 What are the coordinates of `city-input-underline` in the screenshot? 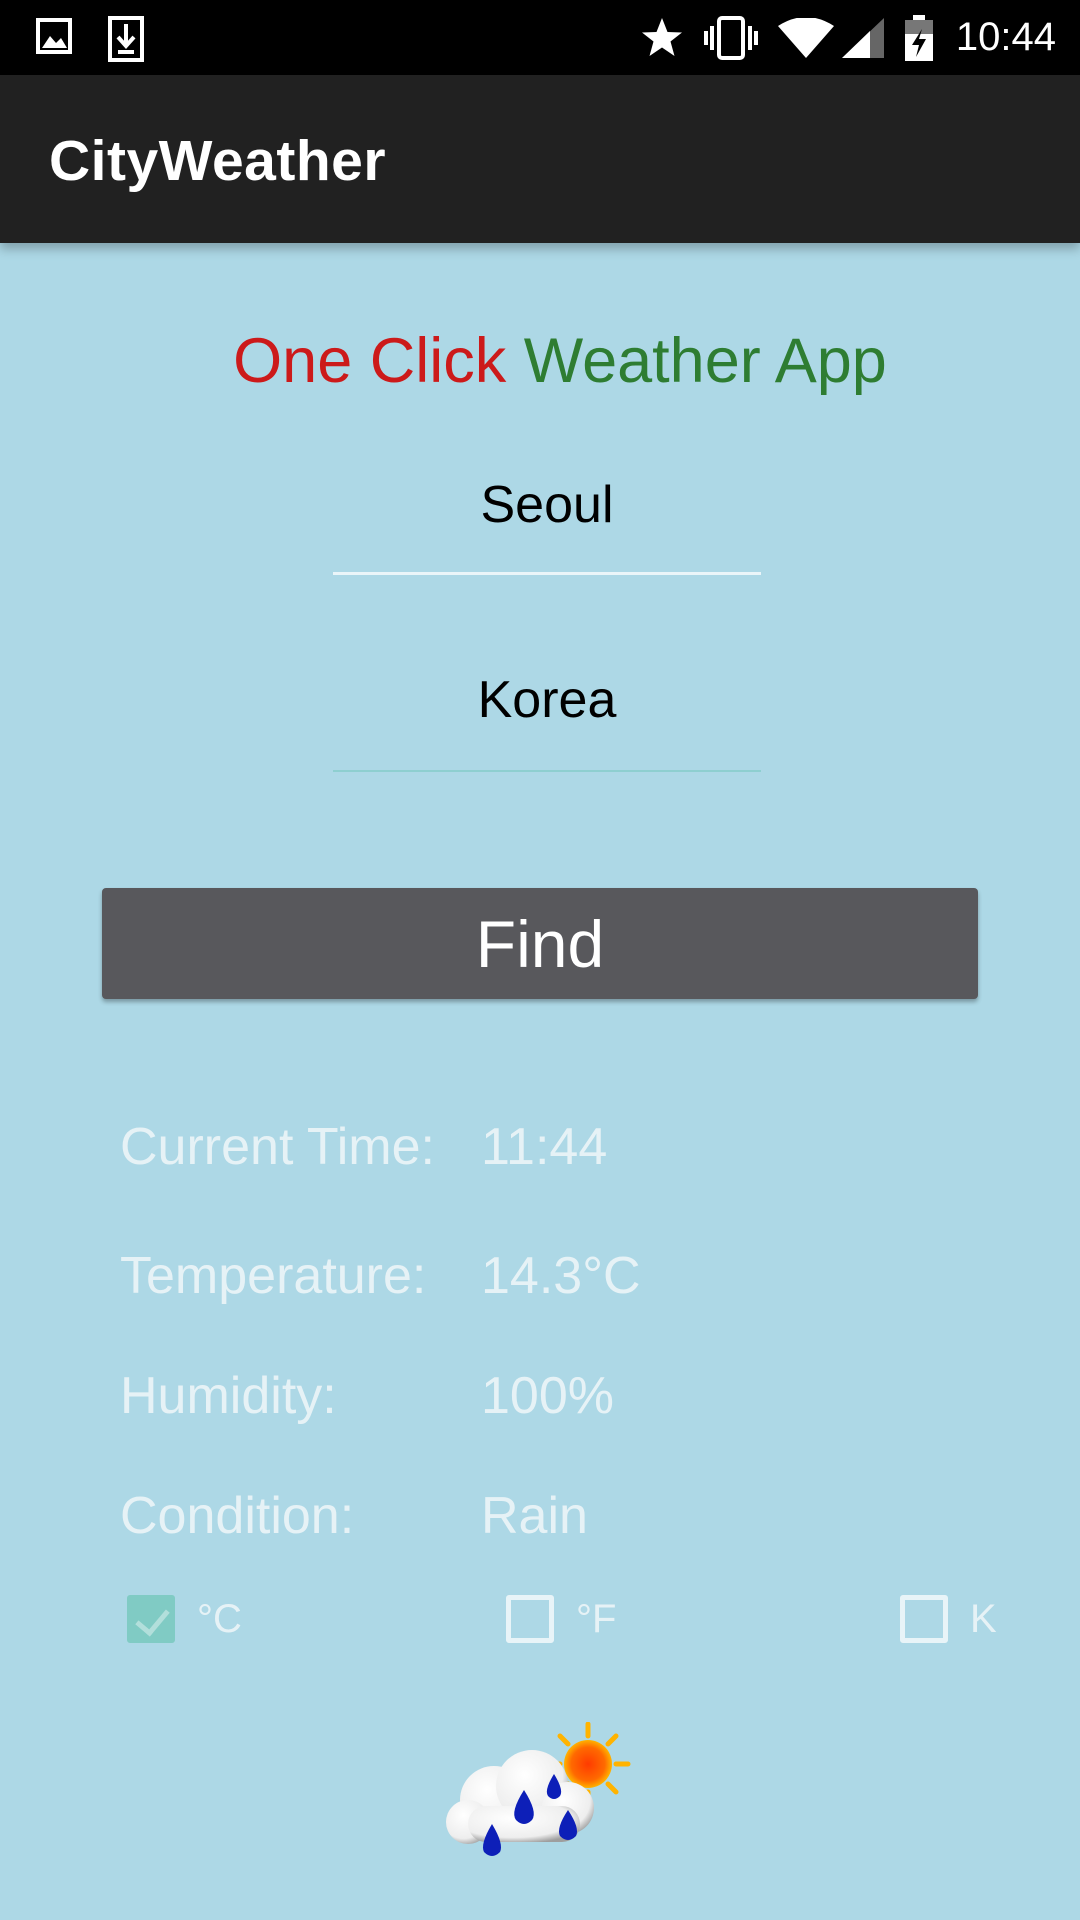 It's located at (547, 573).